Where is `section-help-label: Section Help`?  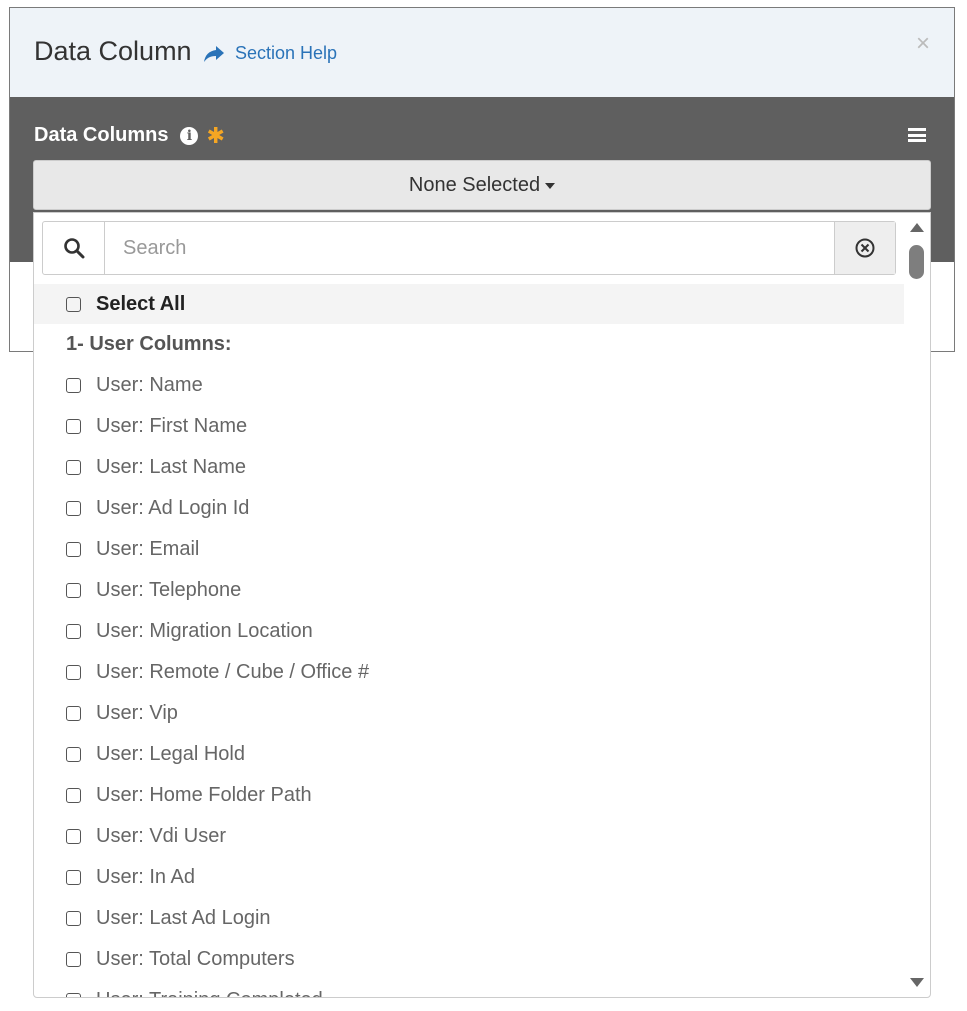 section-help-label: Section Help is located at coordinates (286, 53).